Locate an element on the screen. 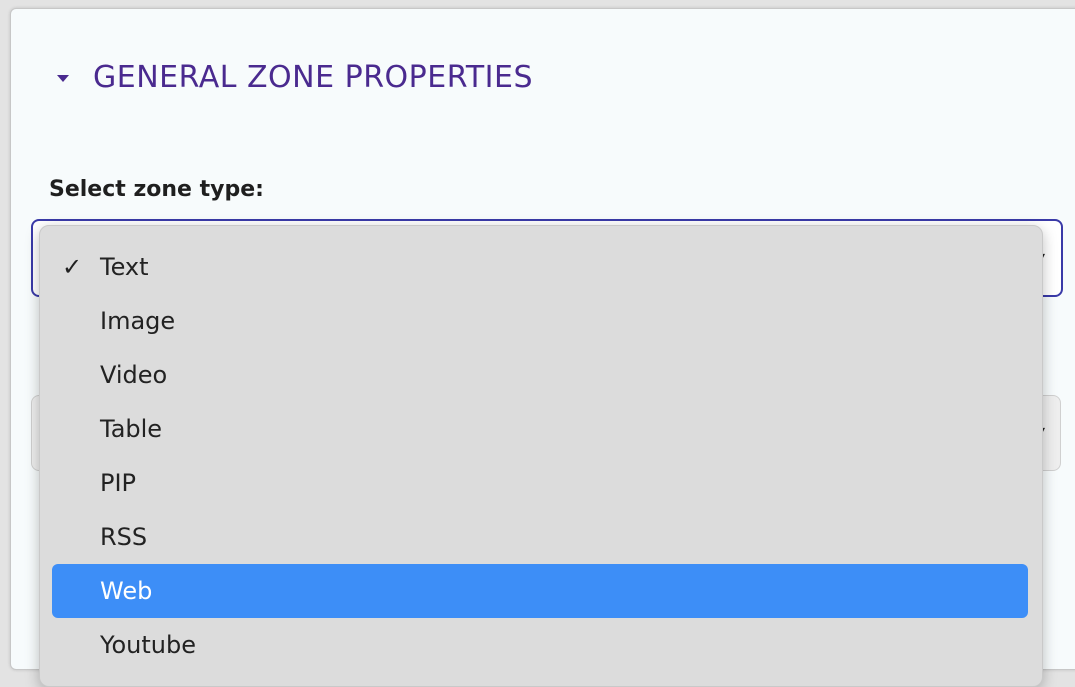 This screenshot has width=1075, height=687. section-title: GENERAL ZONE PROPERTIES is located at coordinates (313, 77).